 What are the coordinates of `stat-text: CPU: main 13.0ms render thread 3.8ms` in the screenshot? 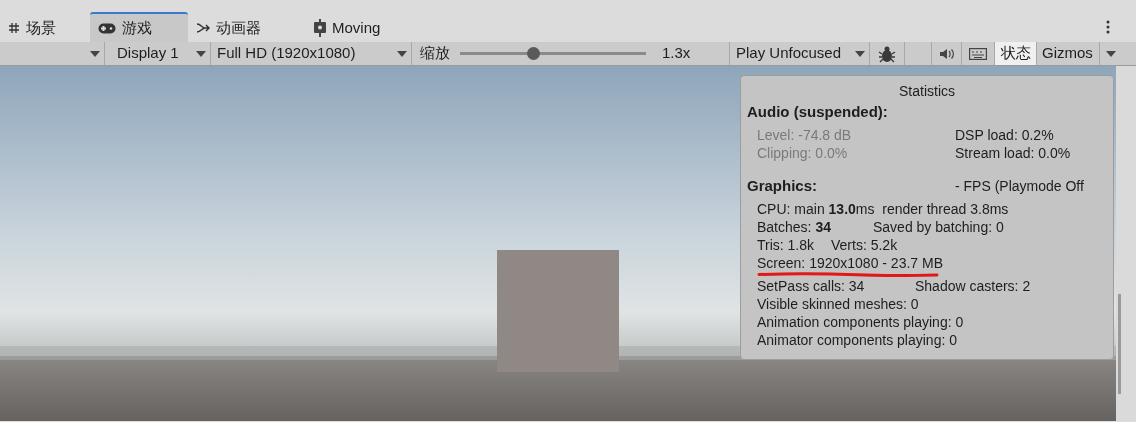 It's located at (883, 209).